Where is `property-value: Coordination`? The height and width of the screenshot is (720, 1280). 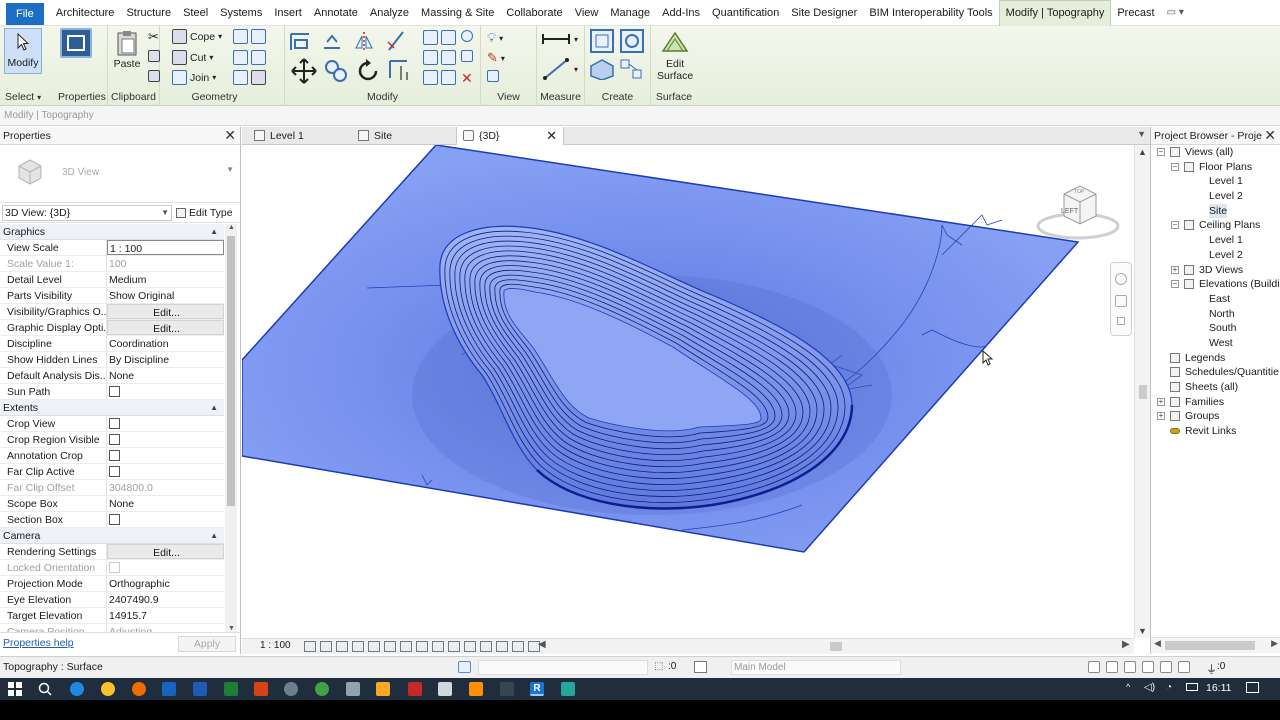
property-value: Coordination is located at coordinates (165, 343).